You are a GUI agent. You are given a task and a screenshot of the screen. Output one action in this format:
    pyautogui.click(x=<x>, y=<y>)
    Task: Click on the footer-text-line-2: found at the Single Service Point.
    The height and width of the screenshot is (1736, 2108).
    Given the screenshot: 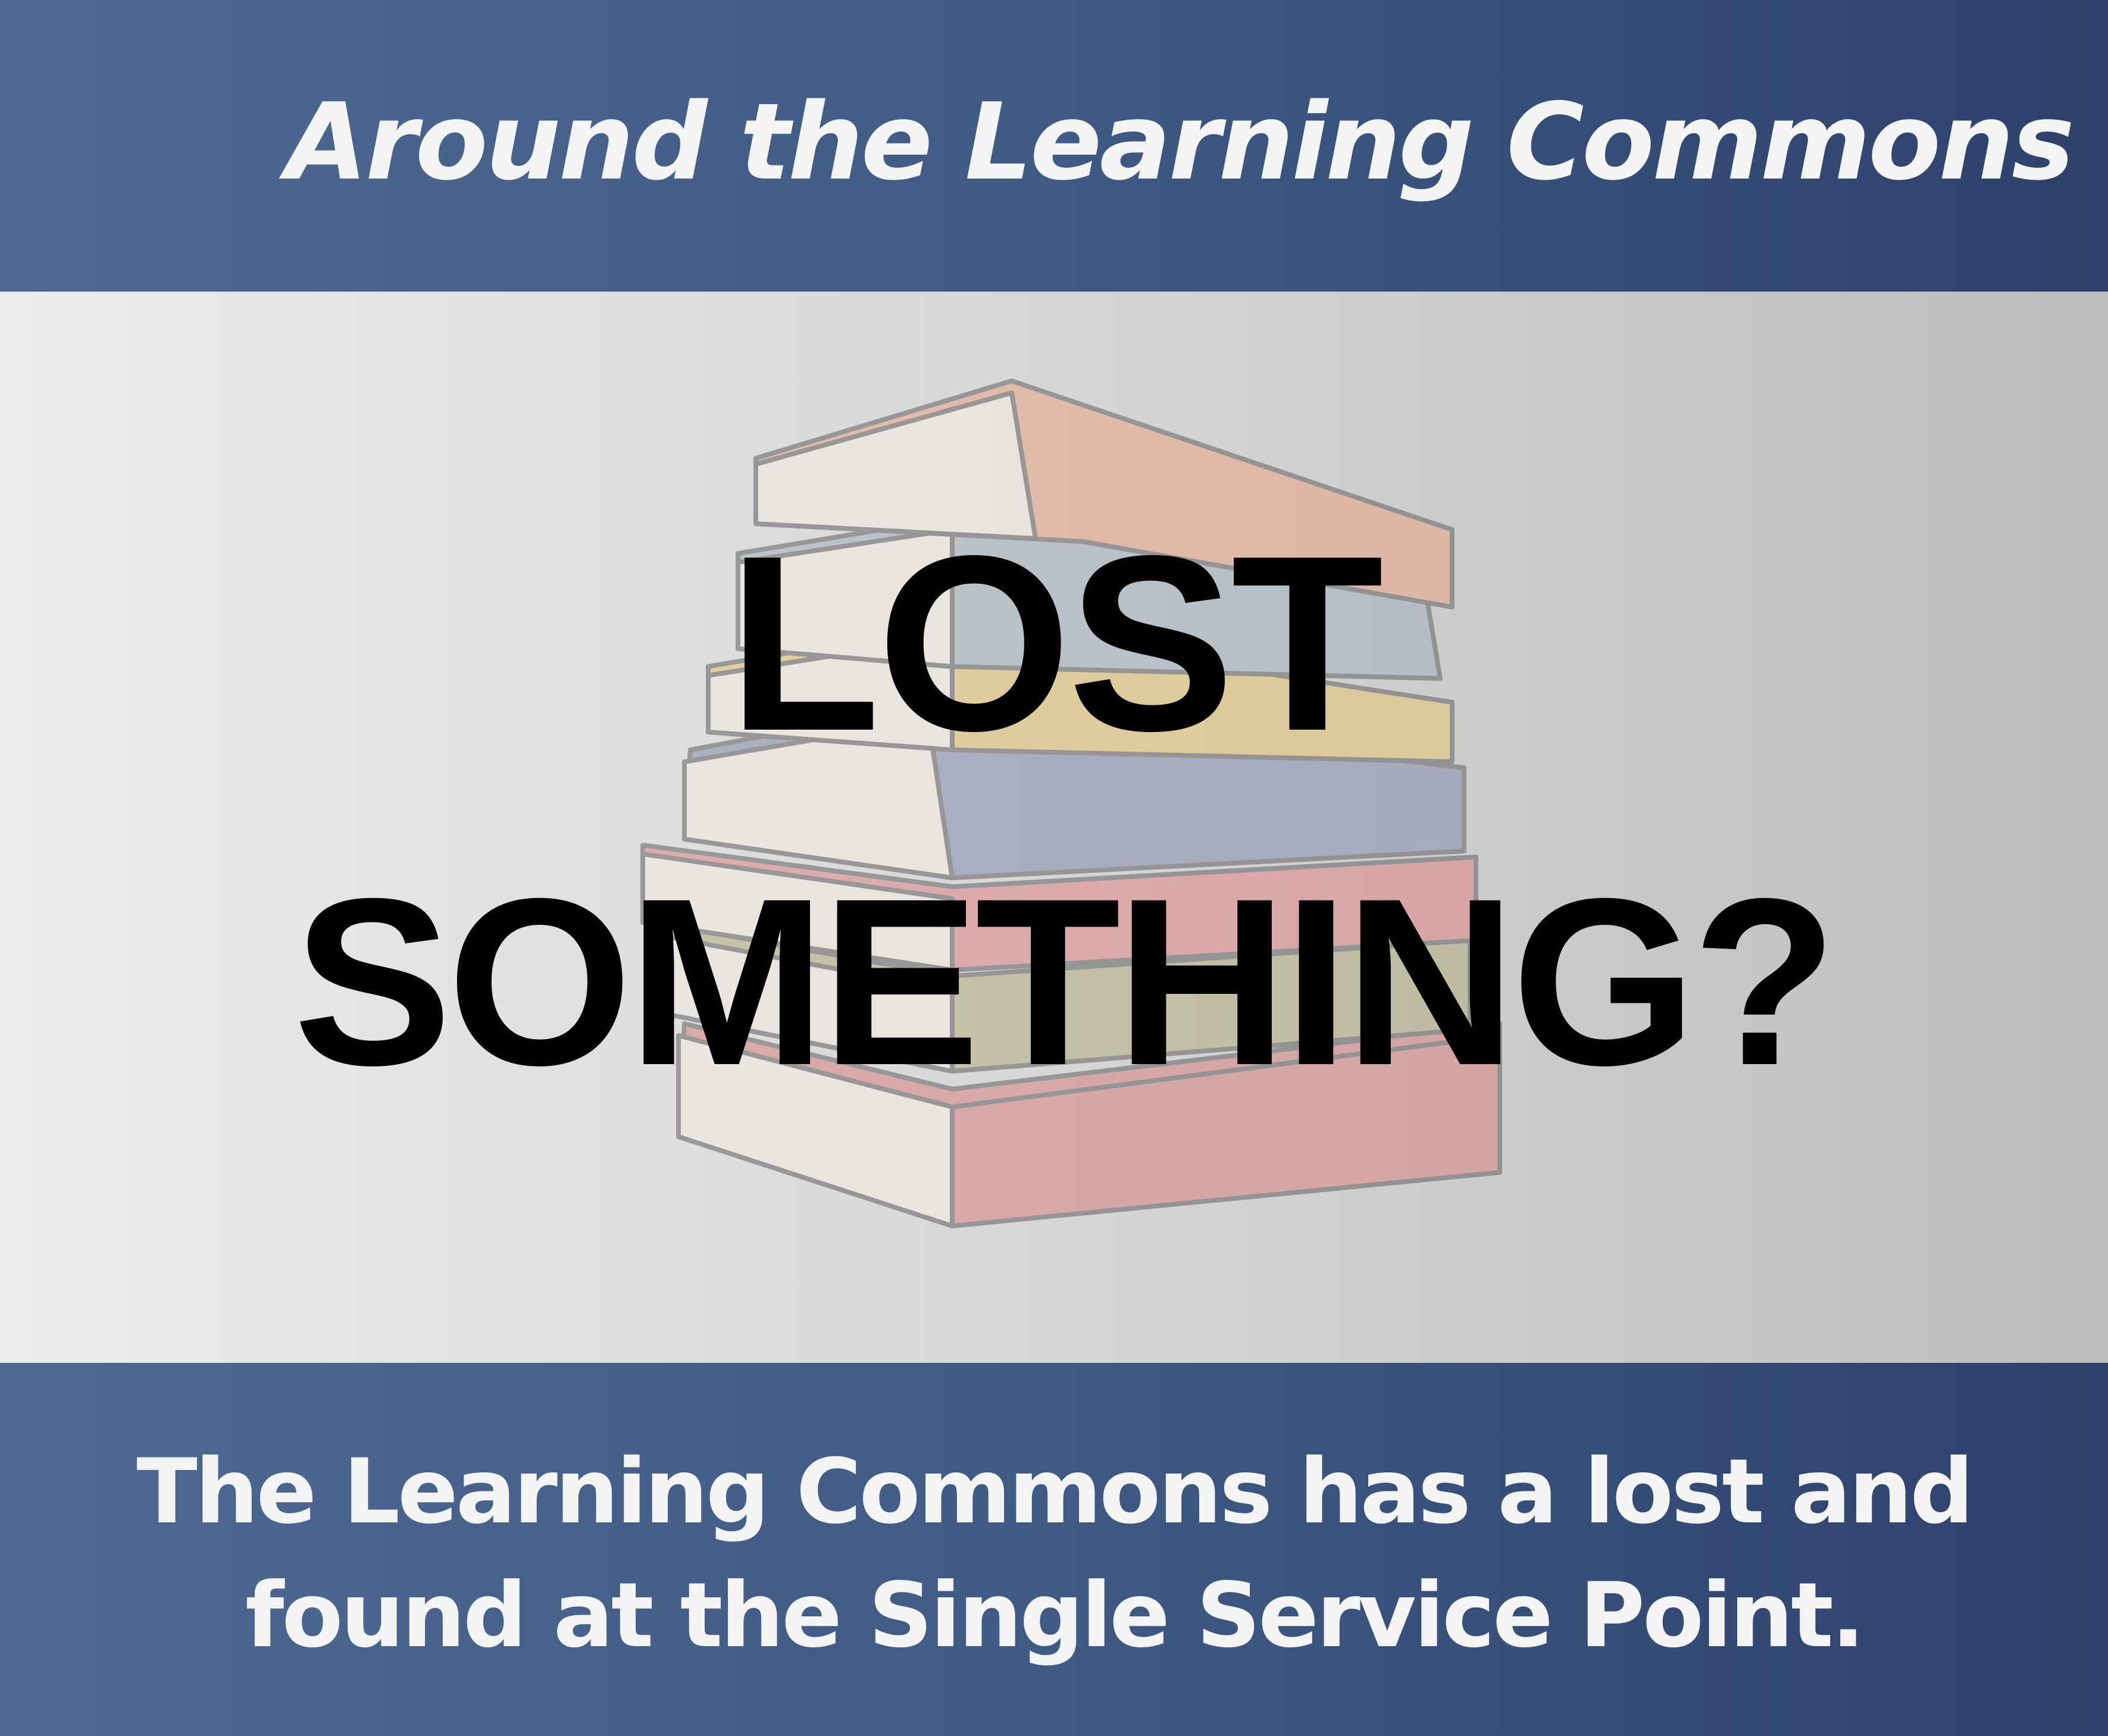 What is the action you would take?
    pyautogui.click(x=1055, y=1616)
    